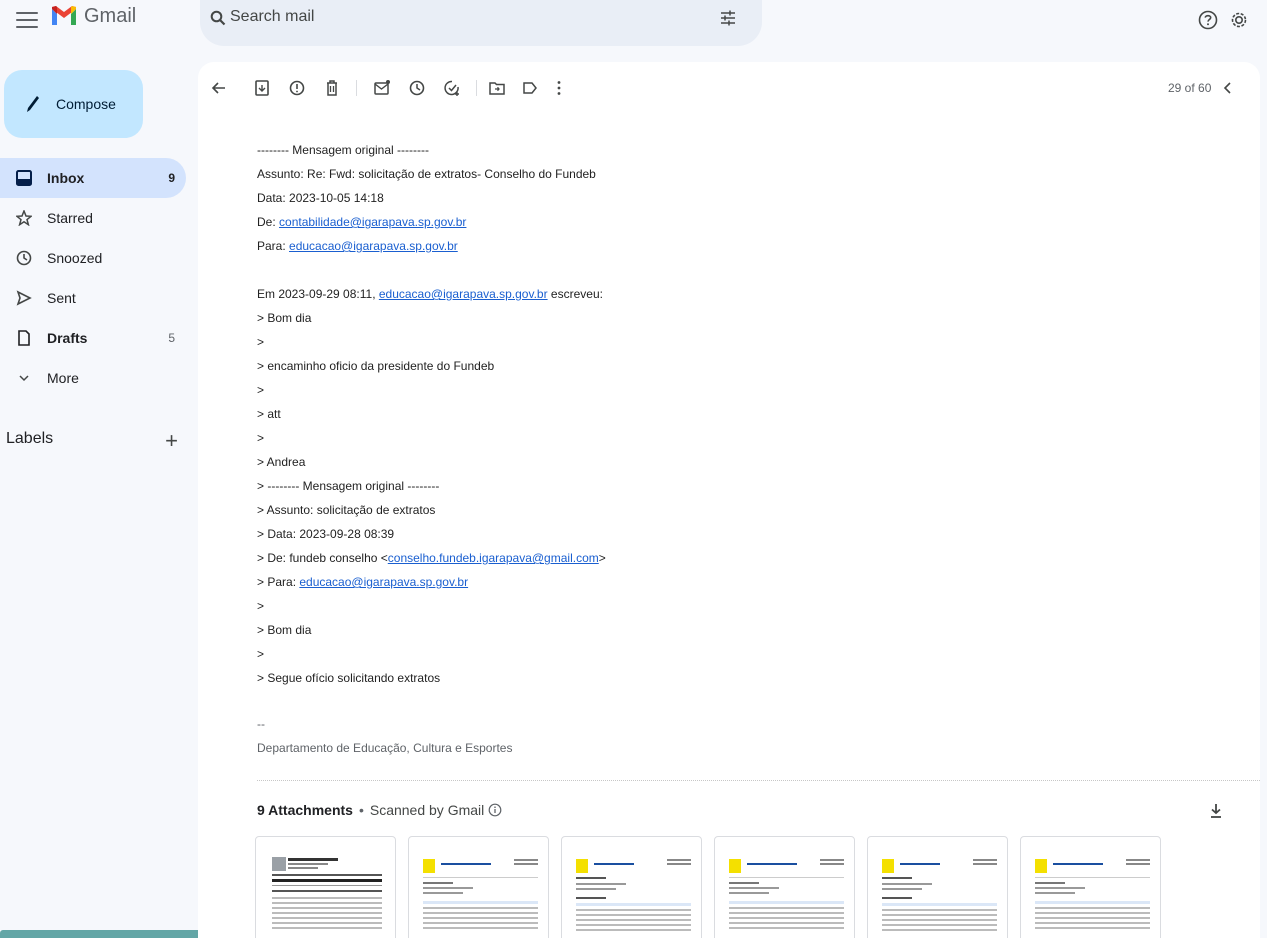 This screenshot has width=1267, height=938. Describe the element at coordinates (171, 441) in the screenshot. I see `add-label-button: +` at that location.